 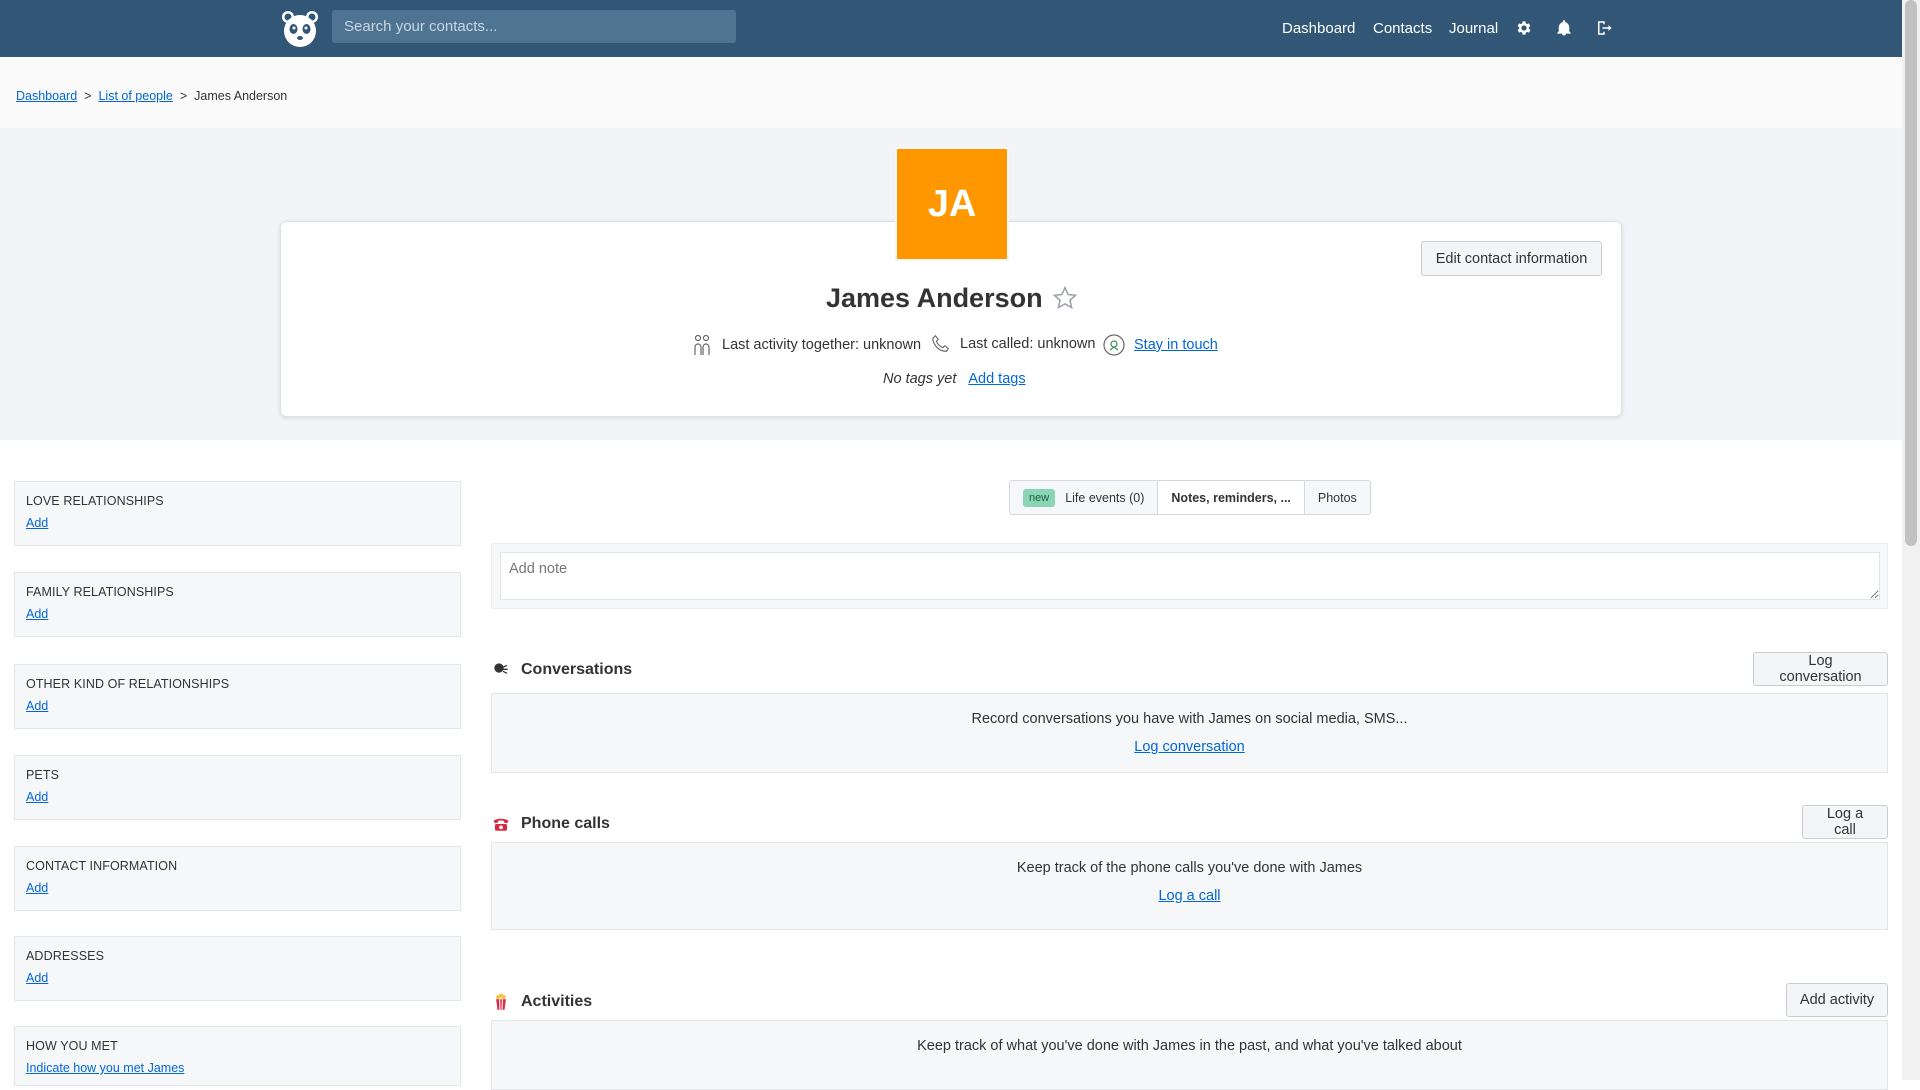 What do you see at coordinates (102, 866) in the screenshot?
I see `section-title: Contact information` at bounding box center [102, 866].